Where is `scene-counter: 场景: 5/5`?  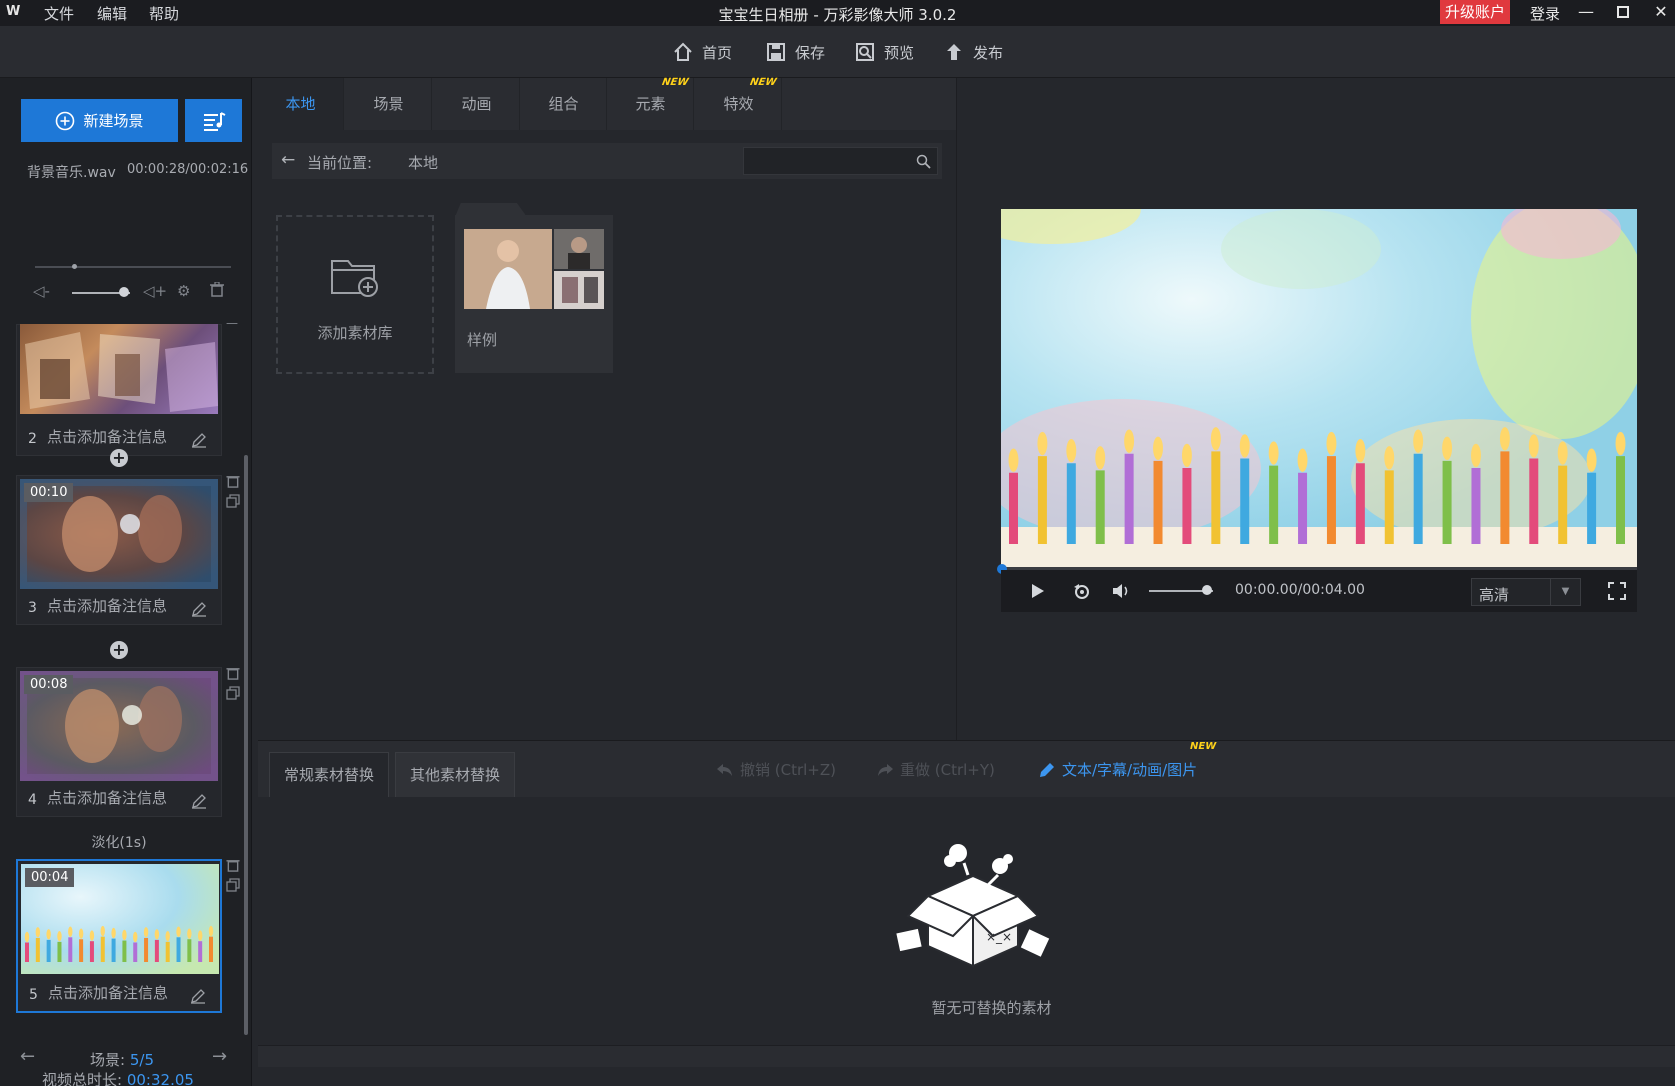
scene-counter: 场景: 5/5 is located at coordinates (122, 1059).